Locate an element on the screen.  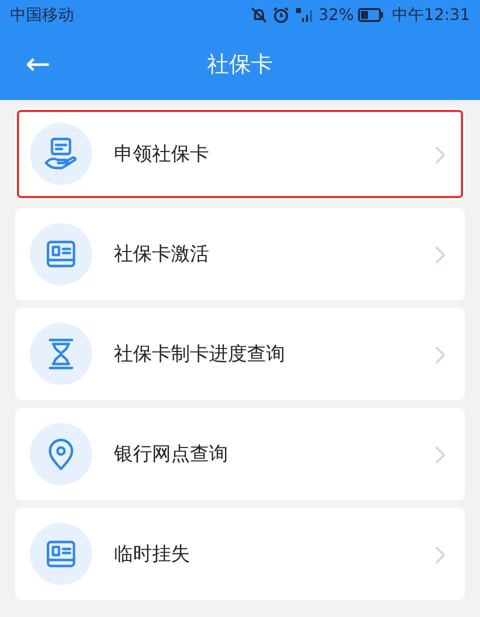
battery-icon is located at coordinates (371, 15).